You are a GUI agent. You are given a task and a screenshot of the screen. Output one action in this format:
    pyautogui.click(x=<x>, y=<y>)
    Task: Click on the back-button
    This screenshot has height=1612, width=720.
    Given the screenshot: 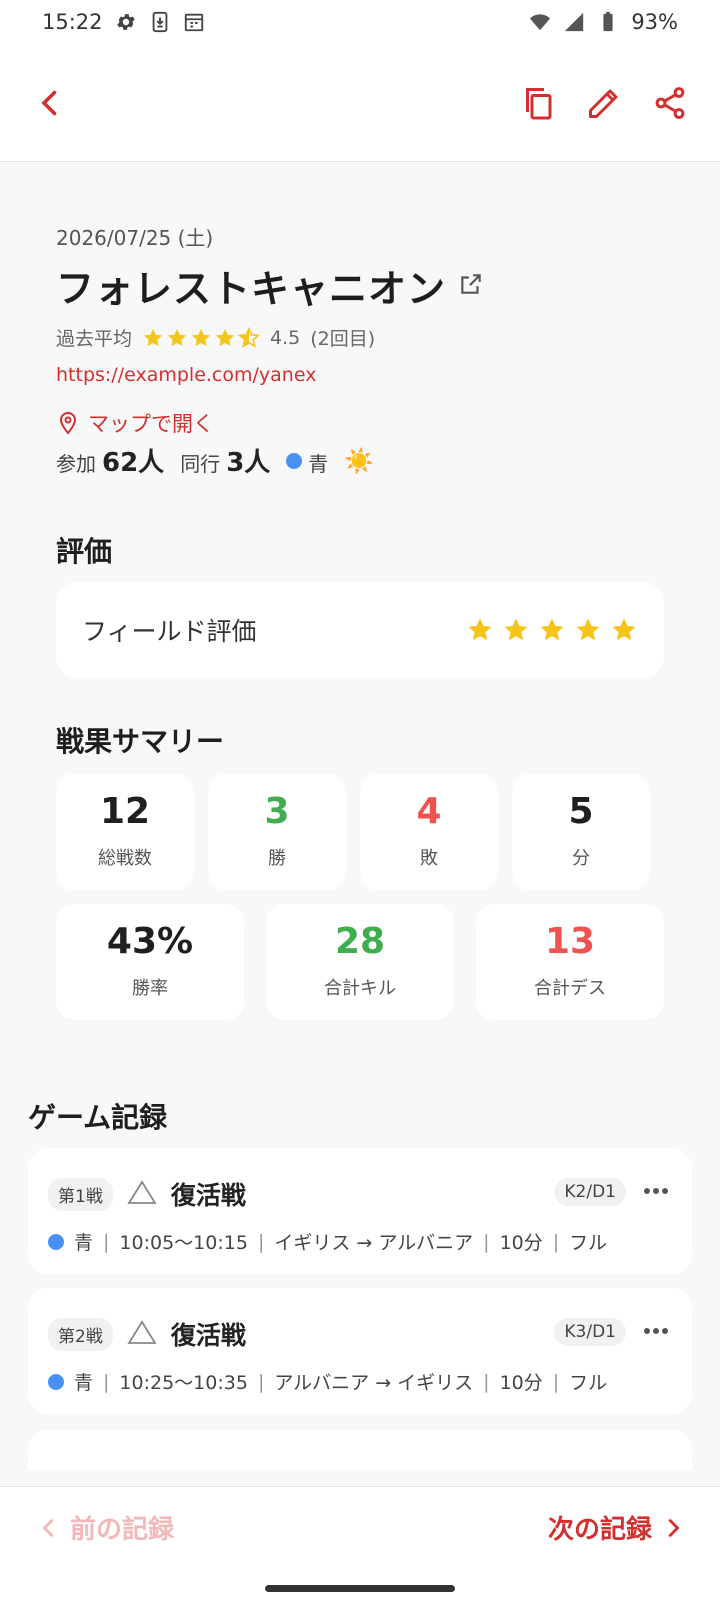 What is the action you would take?
    pyautogui.click(x=50, y=103)
    